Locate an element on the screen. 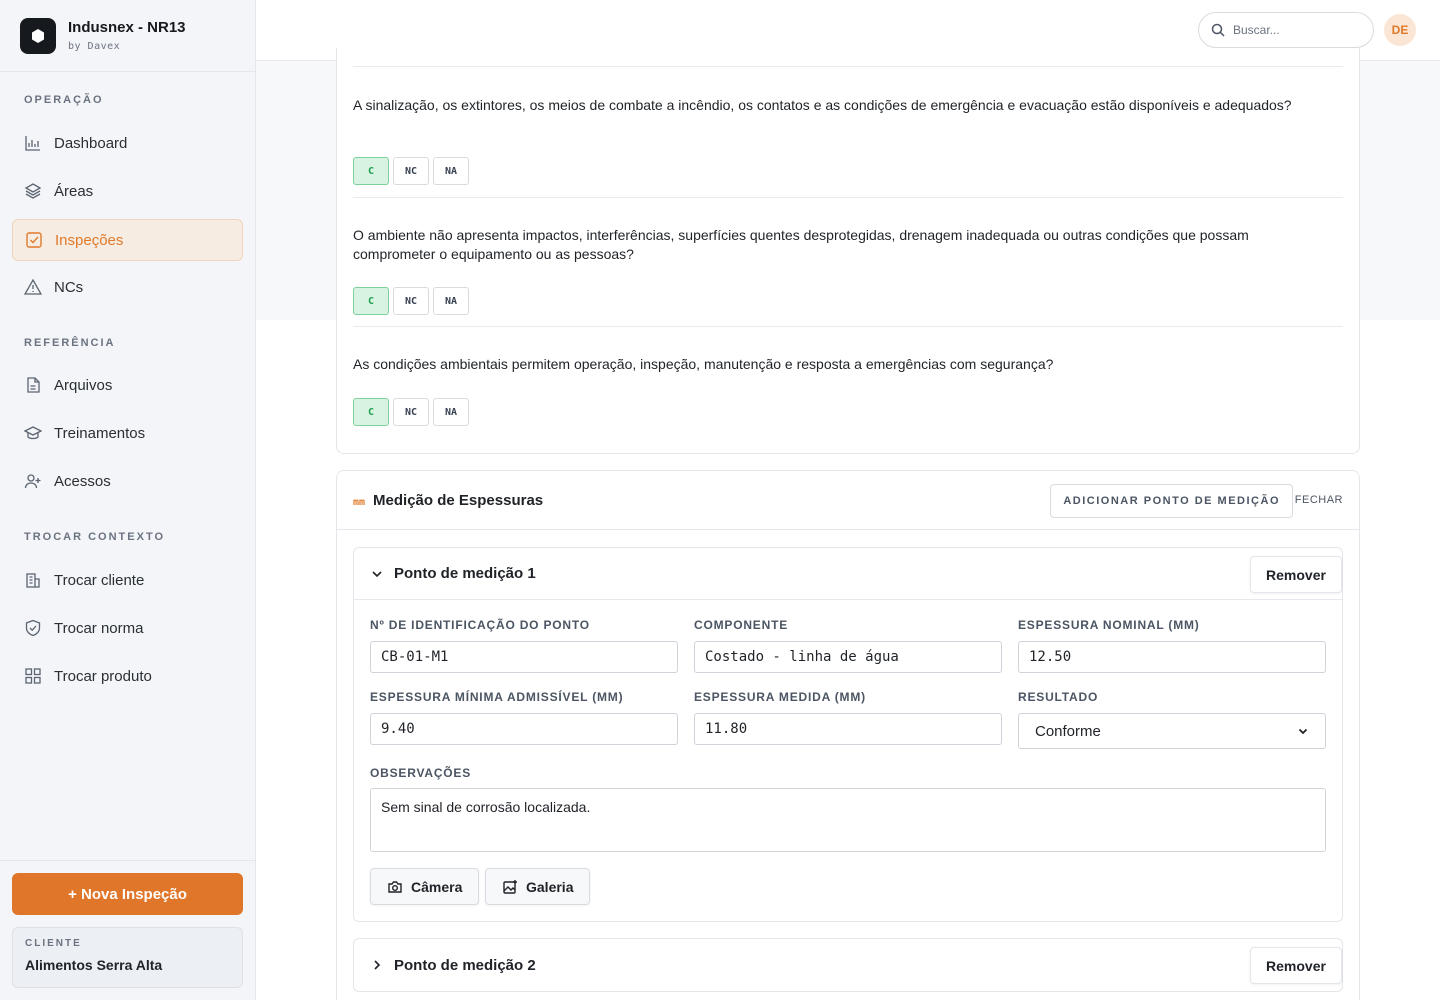 Image resolution: width=1440 pixels, height=1000 pixels. component-input: Costado - linha de água is located at coordinates (848, 657).